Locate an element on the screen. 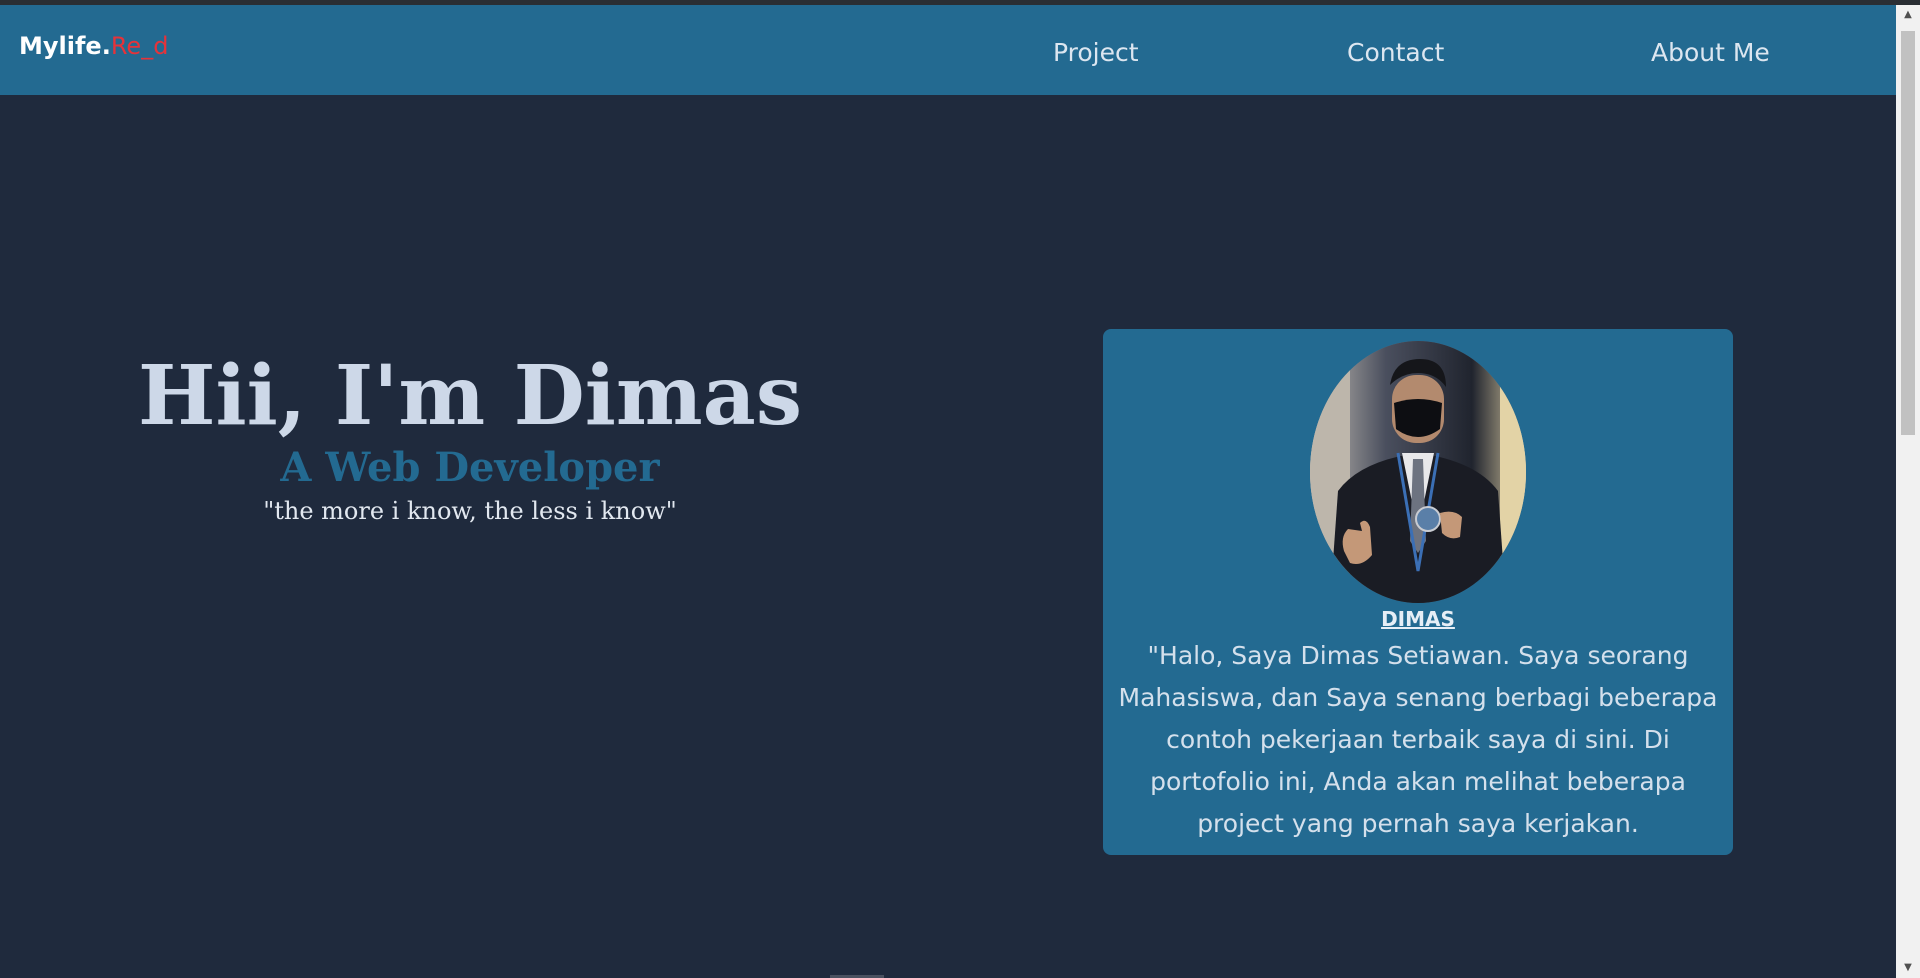  nav-link-project: Project is located at coordinates (1096, 52).